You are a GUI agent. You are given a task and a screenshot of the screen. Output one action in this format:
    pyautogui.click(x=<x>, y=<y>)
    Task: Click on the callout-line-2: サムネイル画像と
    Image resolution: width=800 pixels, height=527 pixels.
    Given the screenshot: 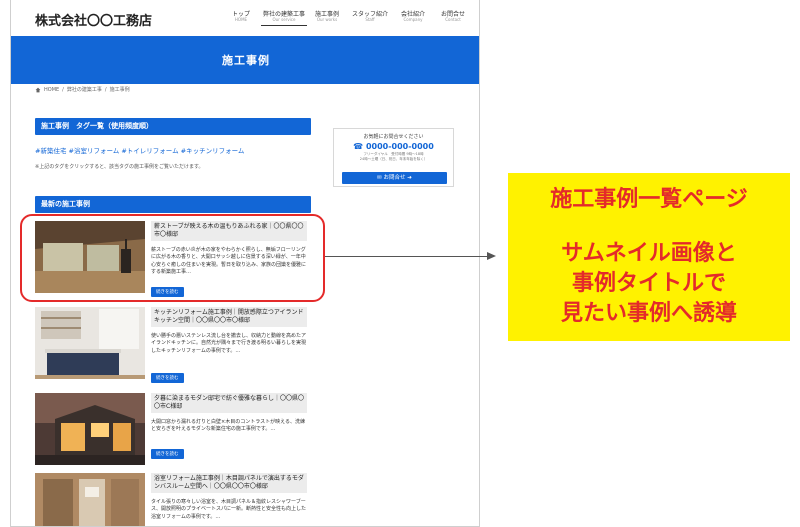 What is the action you would take?
    pyautogui.click(x=649, y=253)
    